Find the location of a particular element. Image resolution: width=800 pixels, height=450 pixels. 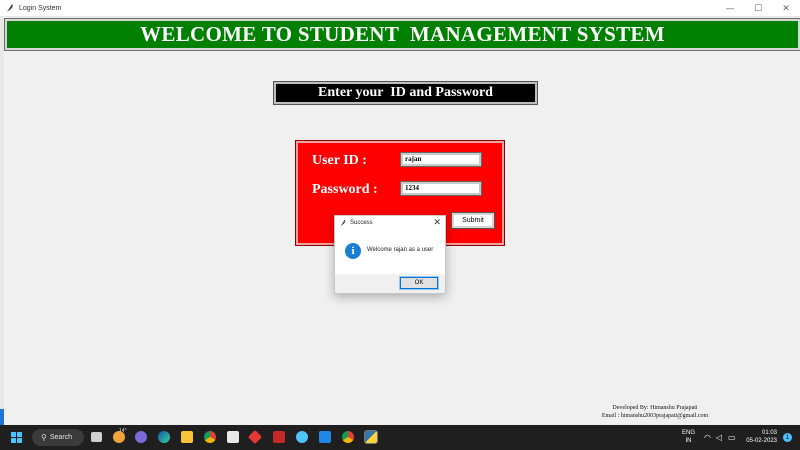

search-icon: ⚲ is located at coordinates (44, 437).